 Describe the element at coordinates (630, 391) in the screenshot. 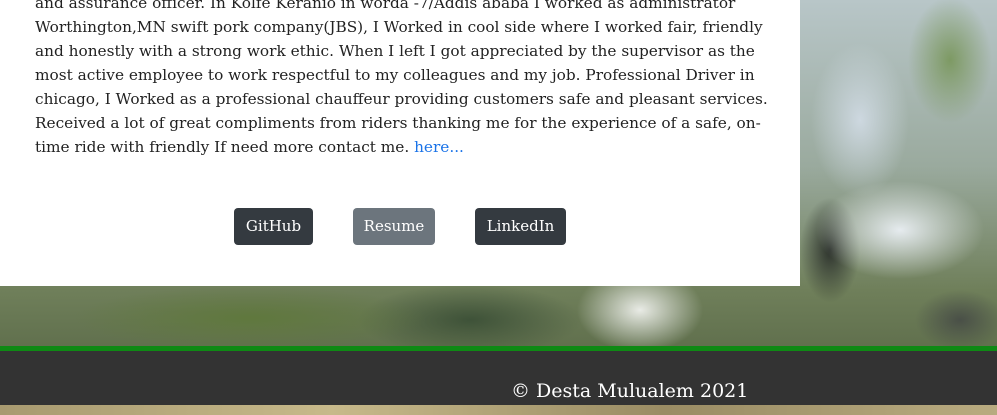

I see `footer-copyright: © Desta Mulualem 2021` at that location.